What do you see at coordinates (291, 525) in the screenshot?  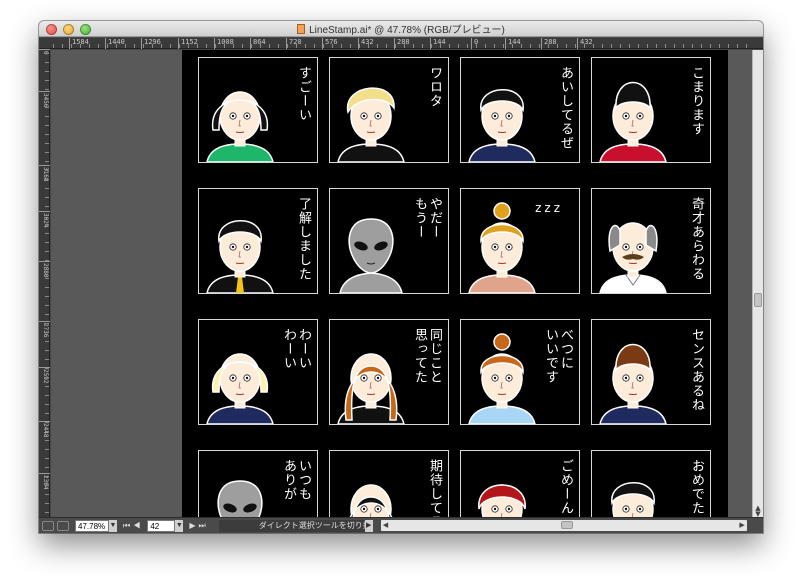 I see `status-text: ダイレクト選択ツールを切り換え` at bounding box center [291, 525].